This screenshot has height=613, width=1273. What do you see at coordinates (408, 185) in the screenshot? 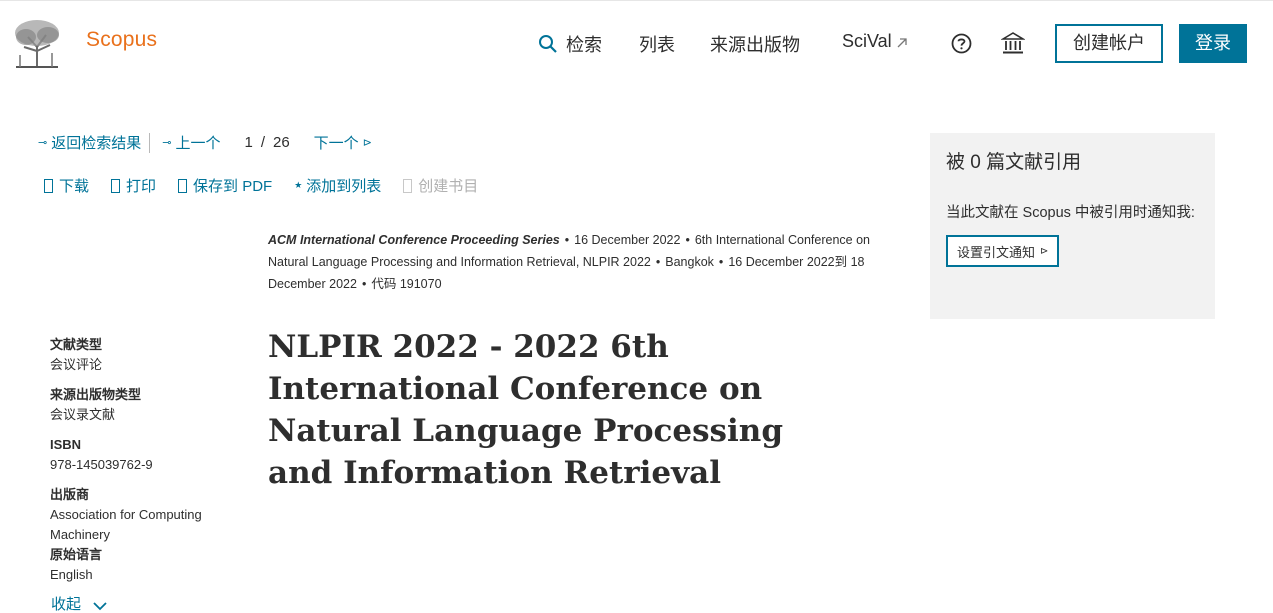
I see `bibliography-icon` at bounding box center [408, 185].